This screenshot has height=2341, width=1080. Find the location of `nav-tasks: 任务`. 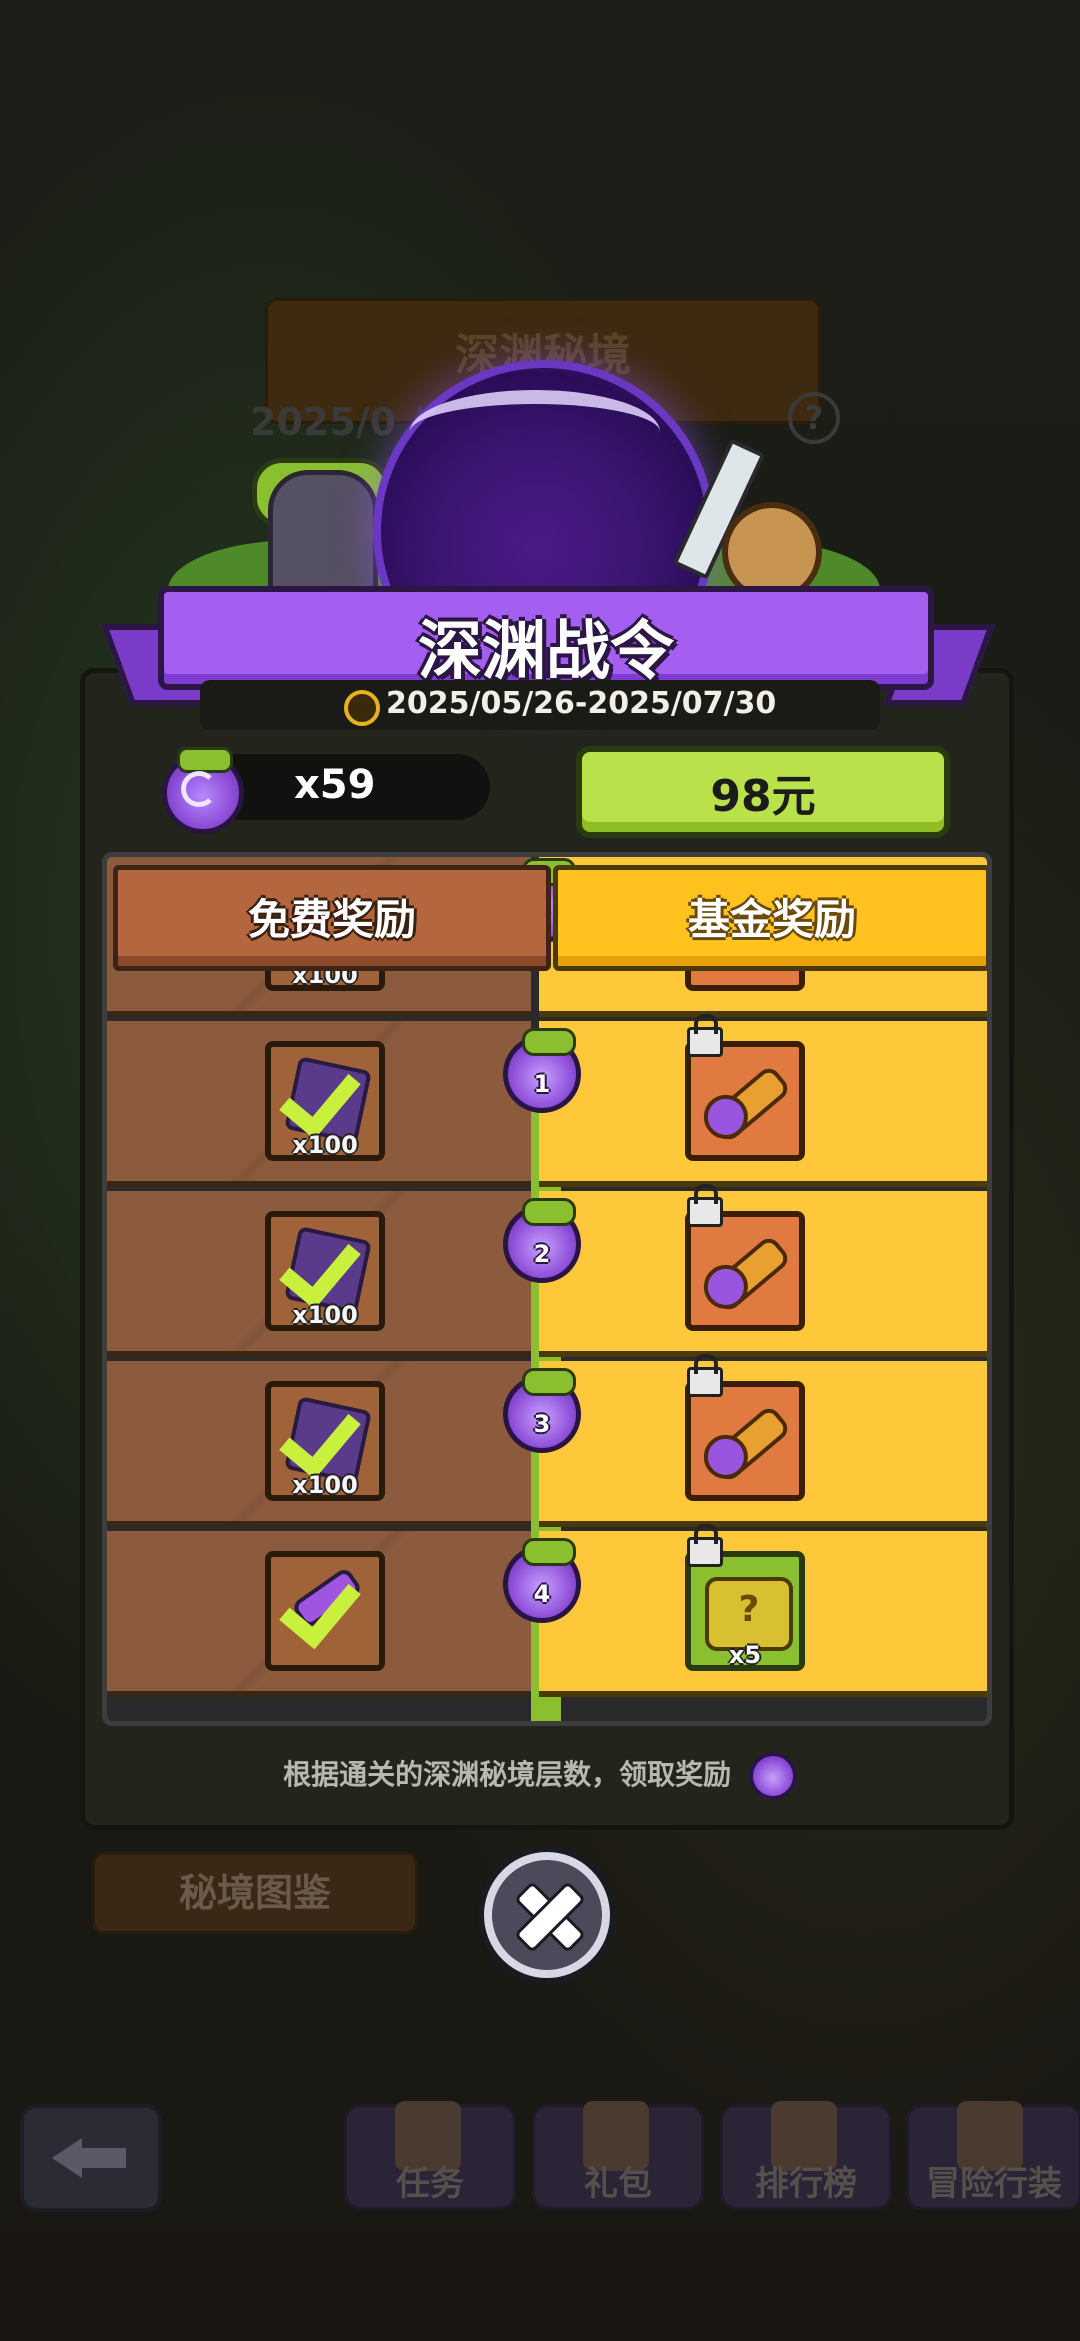

nav-tasks: 任务 is located at coordinates (430, 2155).